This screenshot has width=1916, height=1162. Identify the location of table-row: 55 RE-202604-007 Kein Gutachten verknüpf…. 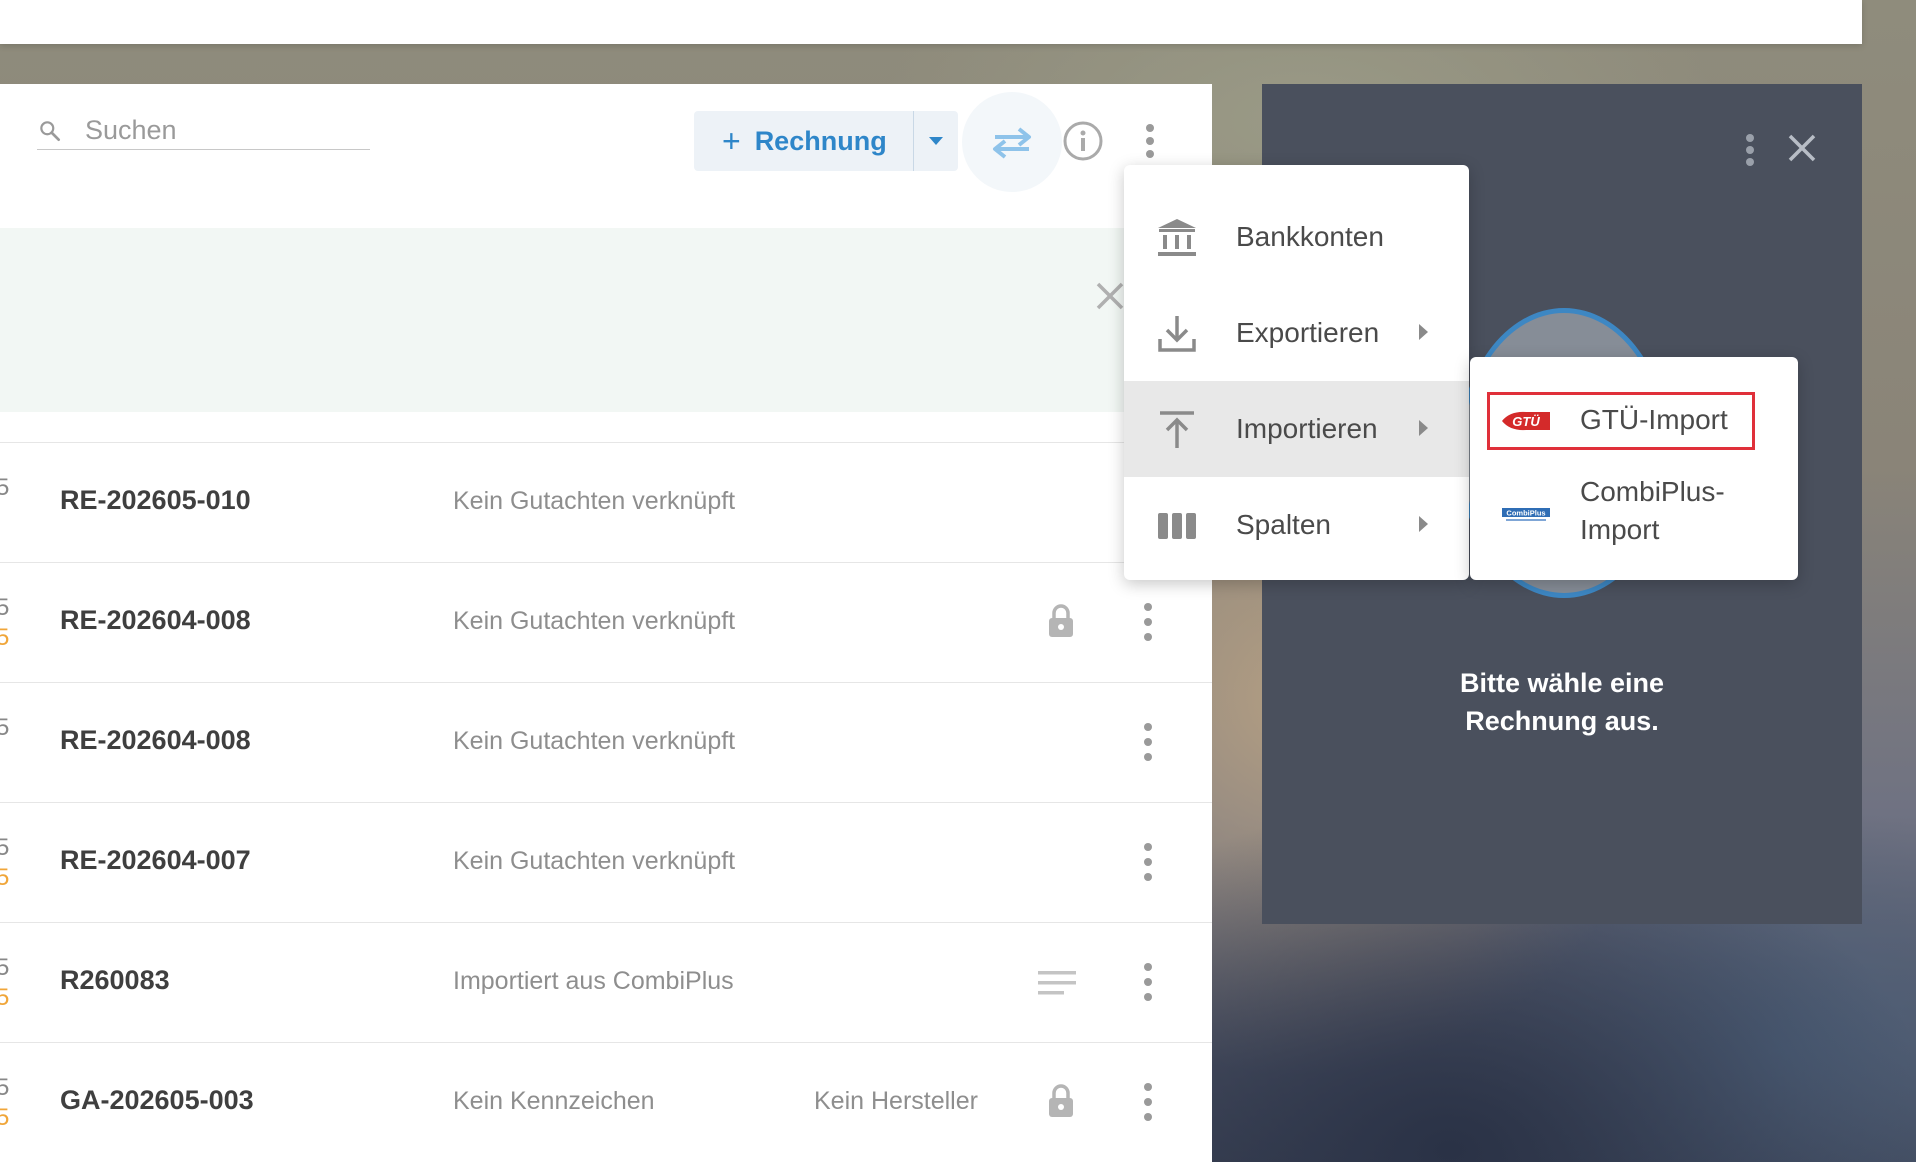
(606, 862).